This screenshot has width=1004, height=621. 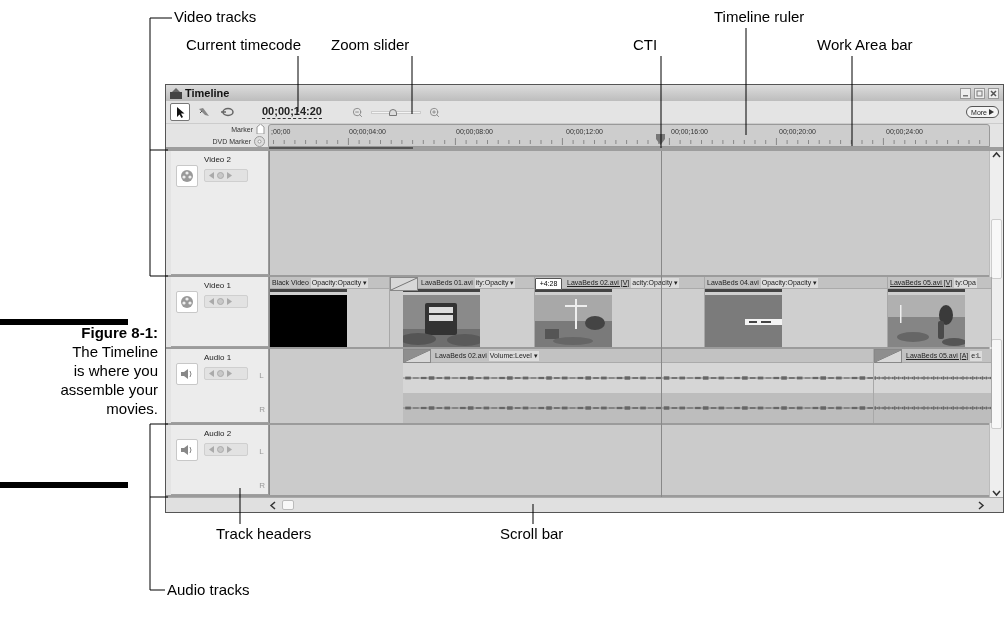 I want to click on track-name: Video 1, so click(x=218, y=286).